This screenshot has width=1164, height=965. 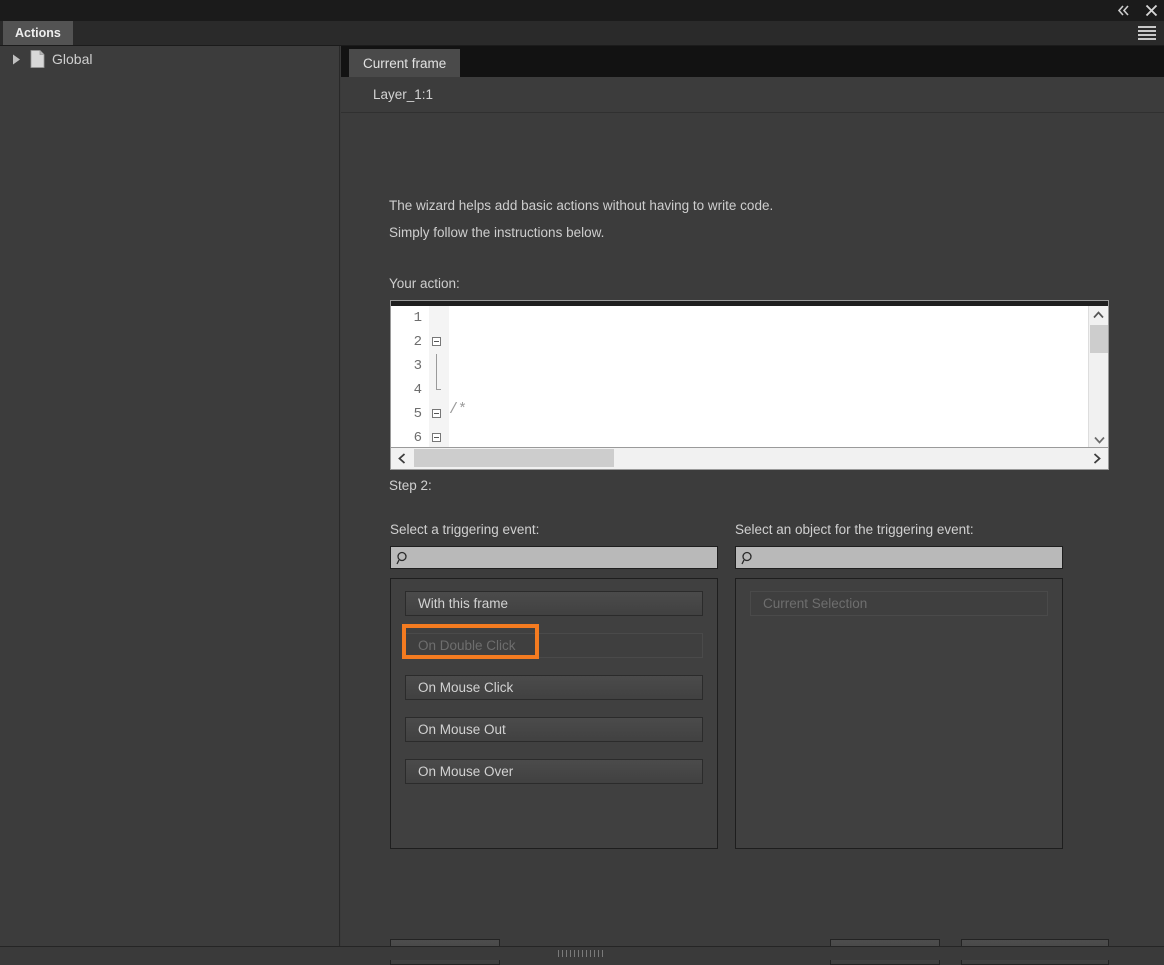 I want to click on event-option-on-mouse-click: On Mouse Click, so click(x=554, y=687).